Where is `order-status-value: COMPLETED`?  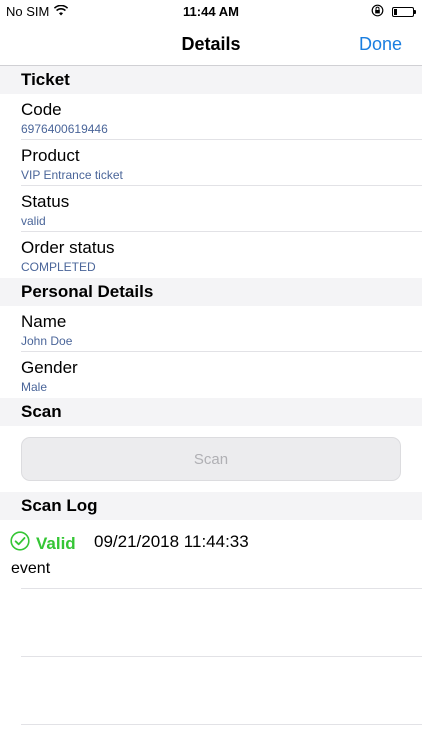
order-status-value: COMPLETED is located at coordinates (58, 267).